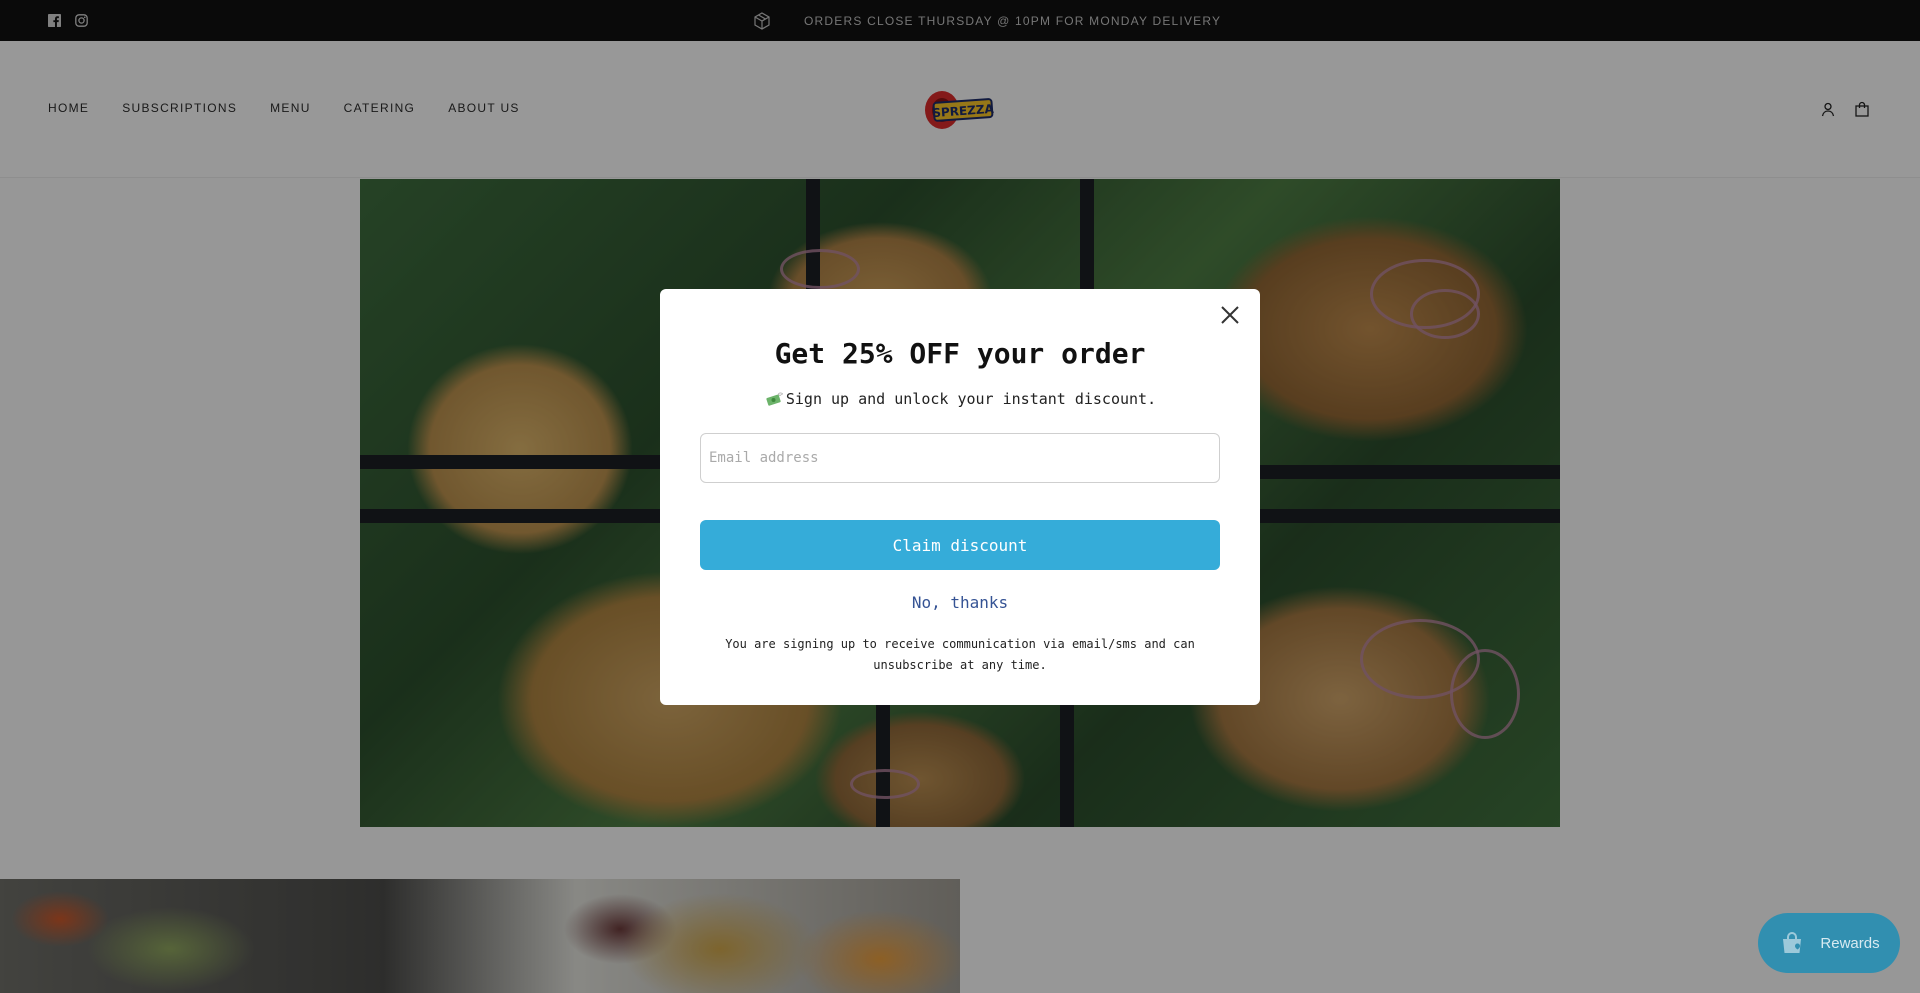 This screenshot has width=1920, height=993. I want to click on gift-bag-icon, so click(1792, 942).